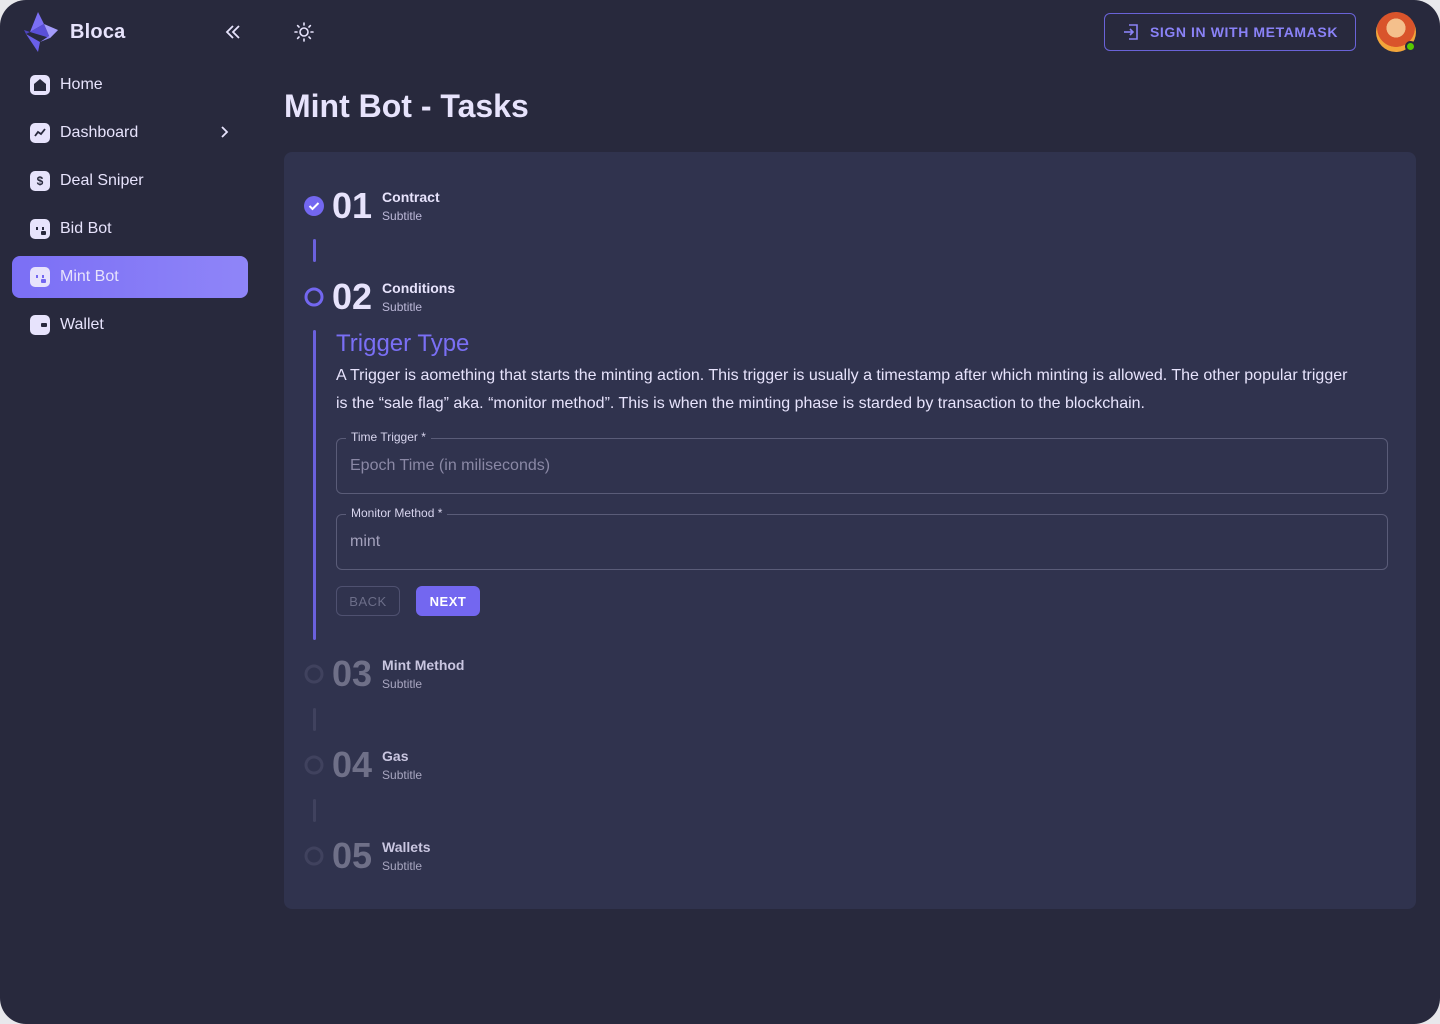 The image size is (1440, 1024). I want to click on sidebar-item-label: Home, so click(81, 84).